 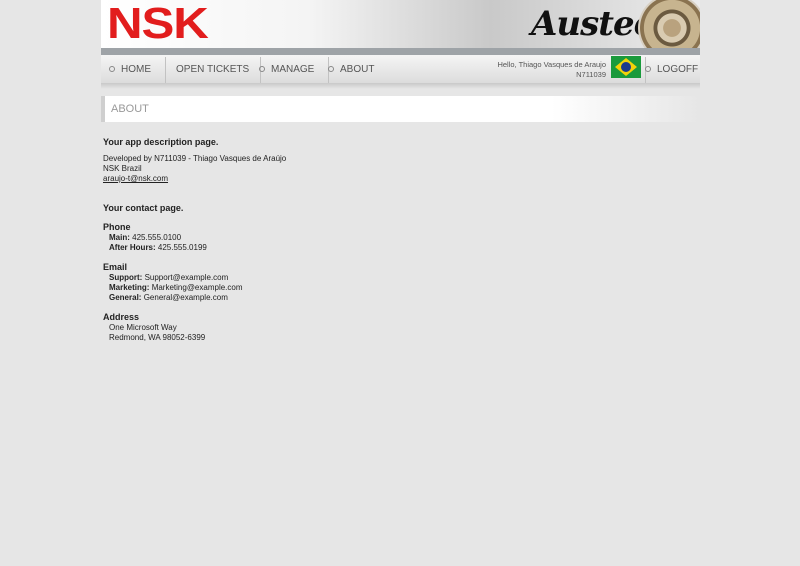 I want to click on address-line1: One Microsoft Way, so click(x=143, y=327).